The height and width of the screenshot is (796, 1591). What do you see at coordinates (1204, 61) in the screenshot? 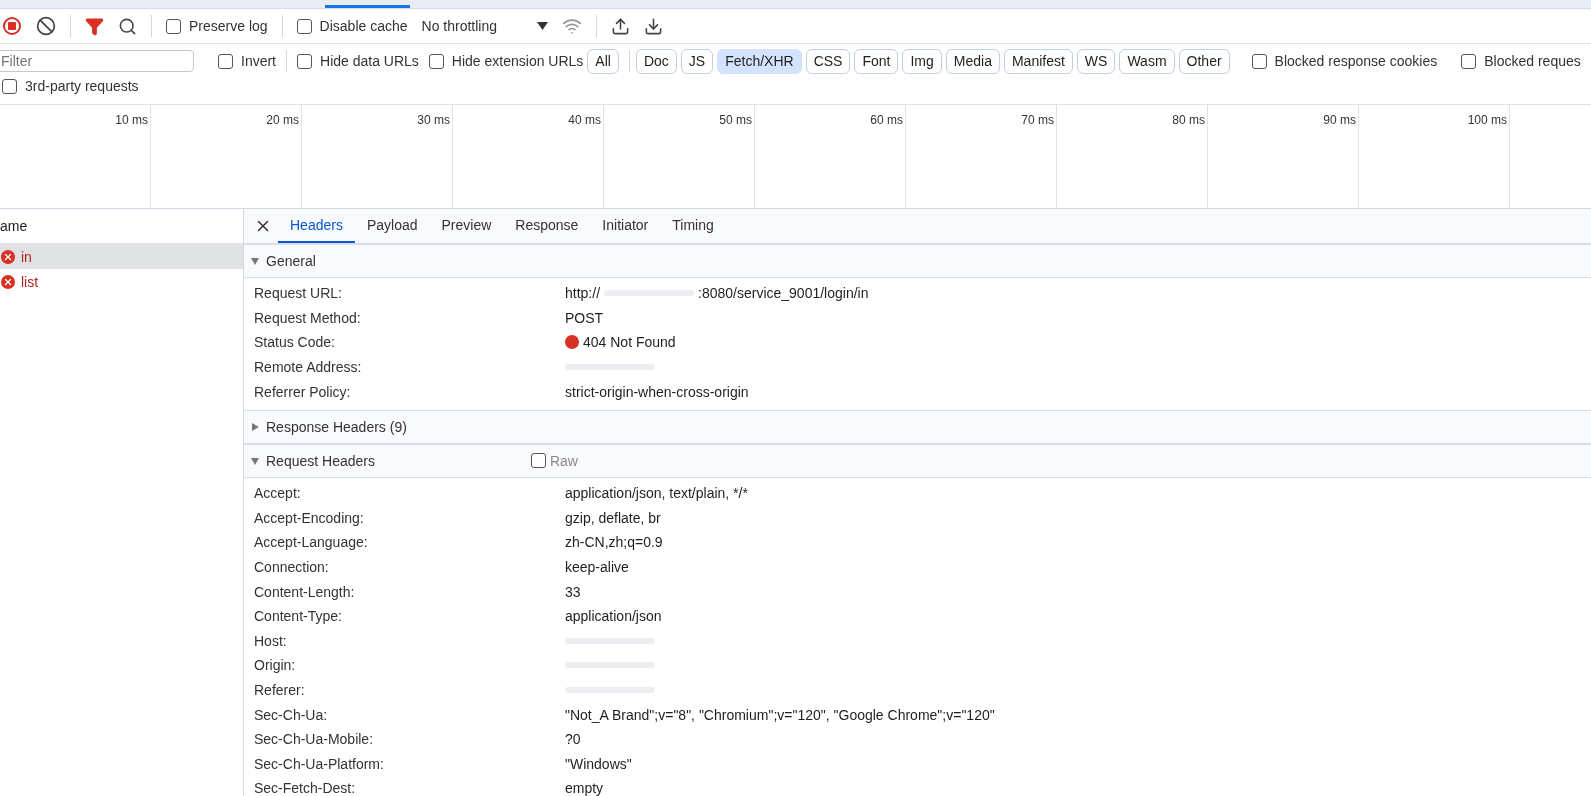
I see `type-filter-button: Other` at bounding box center [1204, 61].